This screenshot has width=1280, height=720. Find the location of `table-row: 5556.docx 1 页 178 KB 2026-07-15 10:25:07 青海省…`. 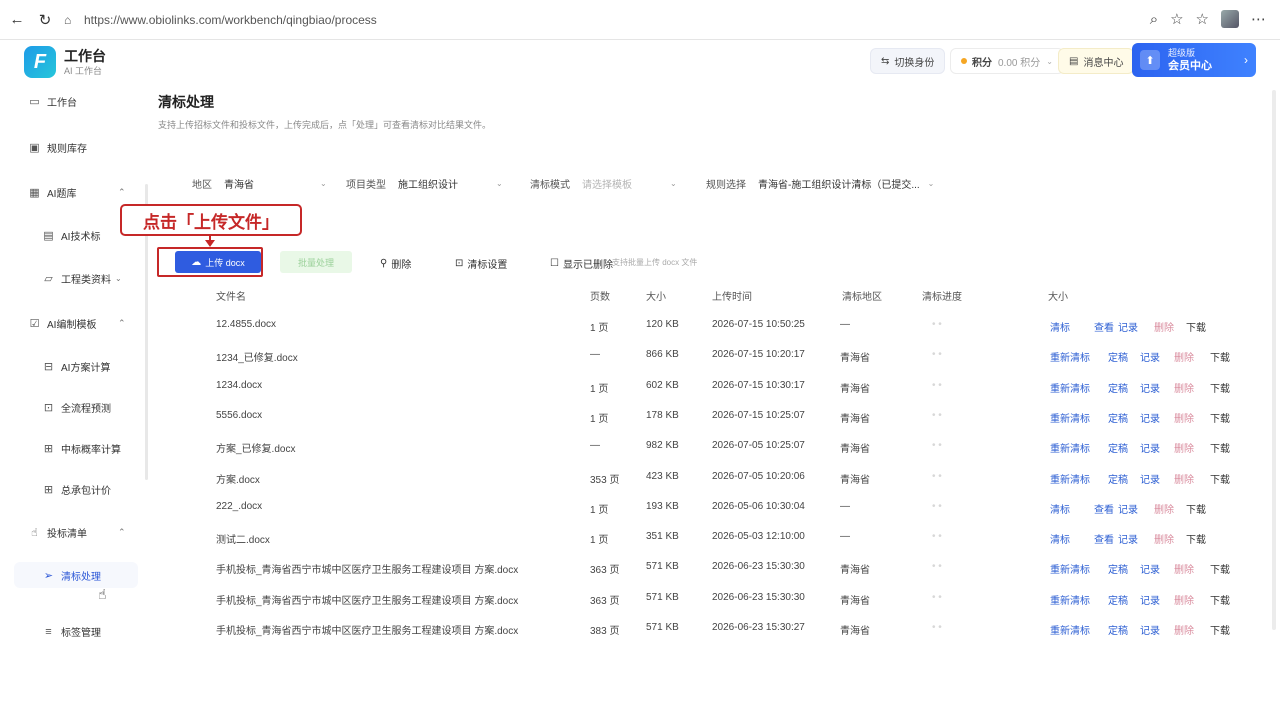

table-row: 5556.docx 1 页 178 KB 2026-07-15 10:25:07 青海省… is located at coordinates (710, 417).